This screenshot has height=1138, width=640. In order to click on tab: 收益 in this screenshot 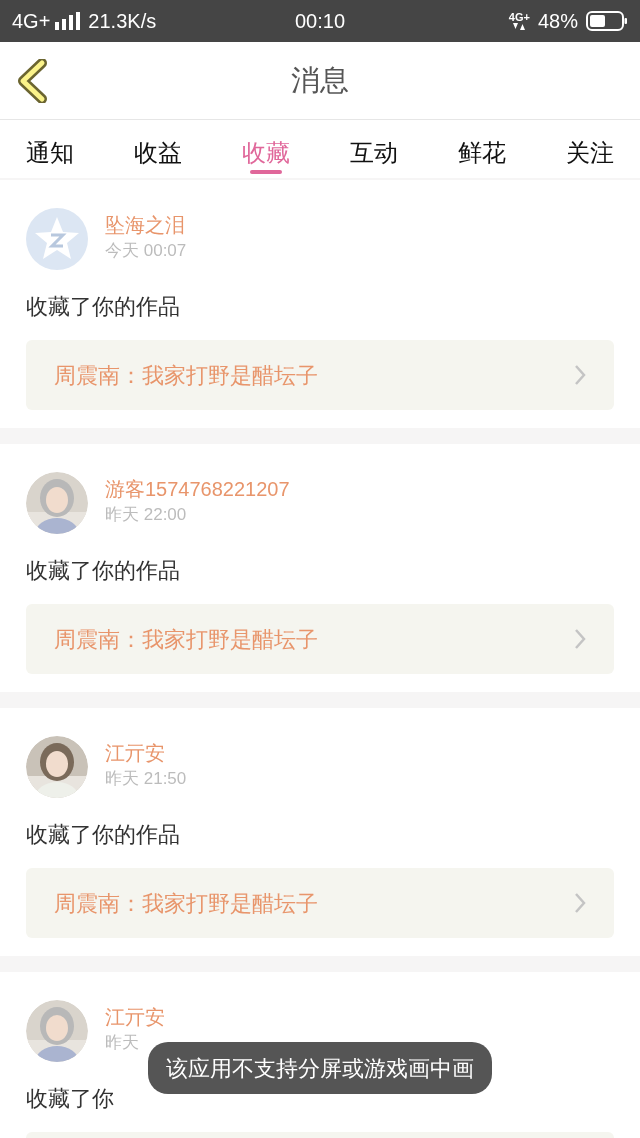, I will do `click(158, 149)`.